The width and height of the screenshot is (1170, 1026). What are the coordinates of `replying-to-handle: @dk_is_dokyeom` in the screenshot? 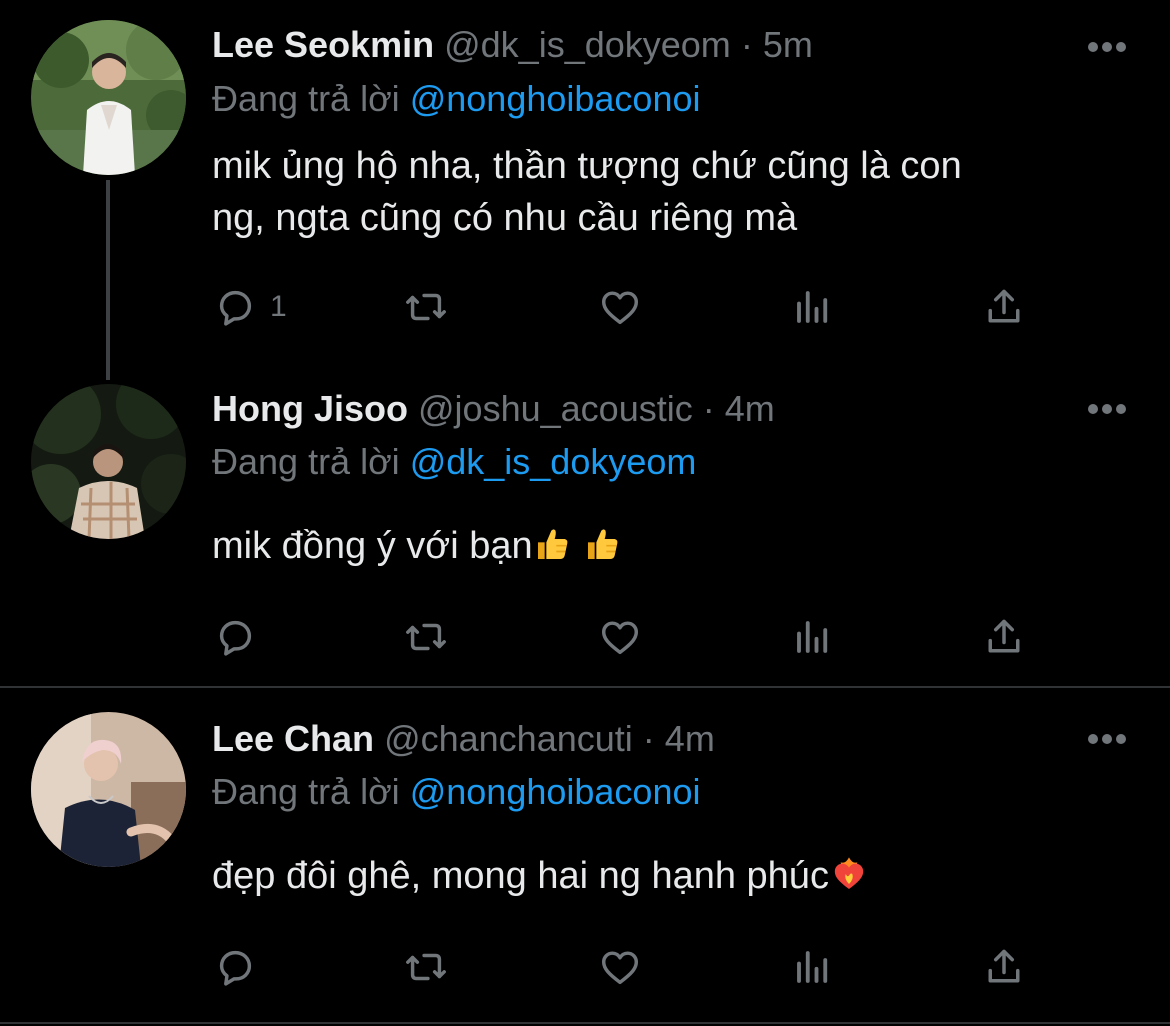 It's located at (553, 461).